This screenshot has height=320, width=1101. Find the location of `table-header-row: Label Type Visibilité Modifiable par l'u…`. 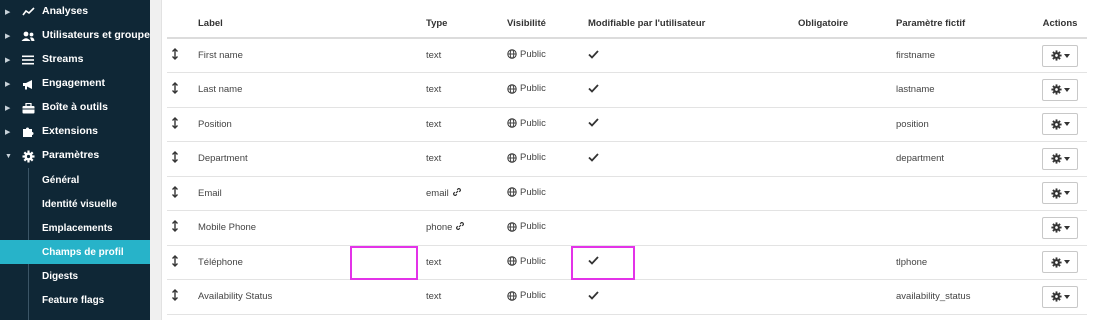

table-header-row: Label Type Visibilité Modifiable par l'u… is located at coordinates (627, 24).